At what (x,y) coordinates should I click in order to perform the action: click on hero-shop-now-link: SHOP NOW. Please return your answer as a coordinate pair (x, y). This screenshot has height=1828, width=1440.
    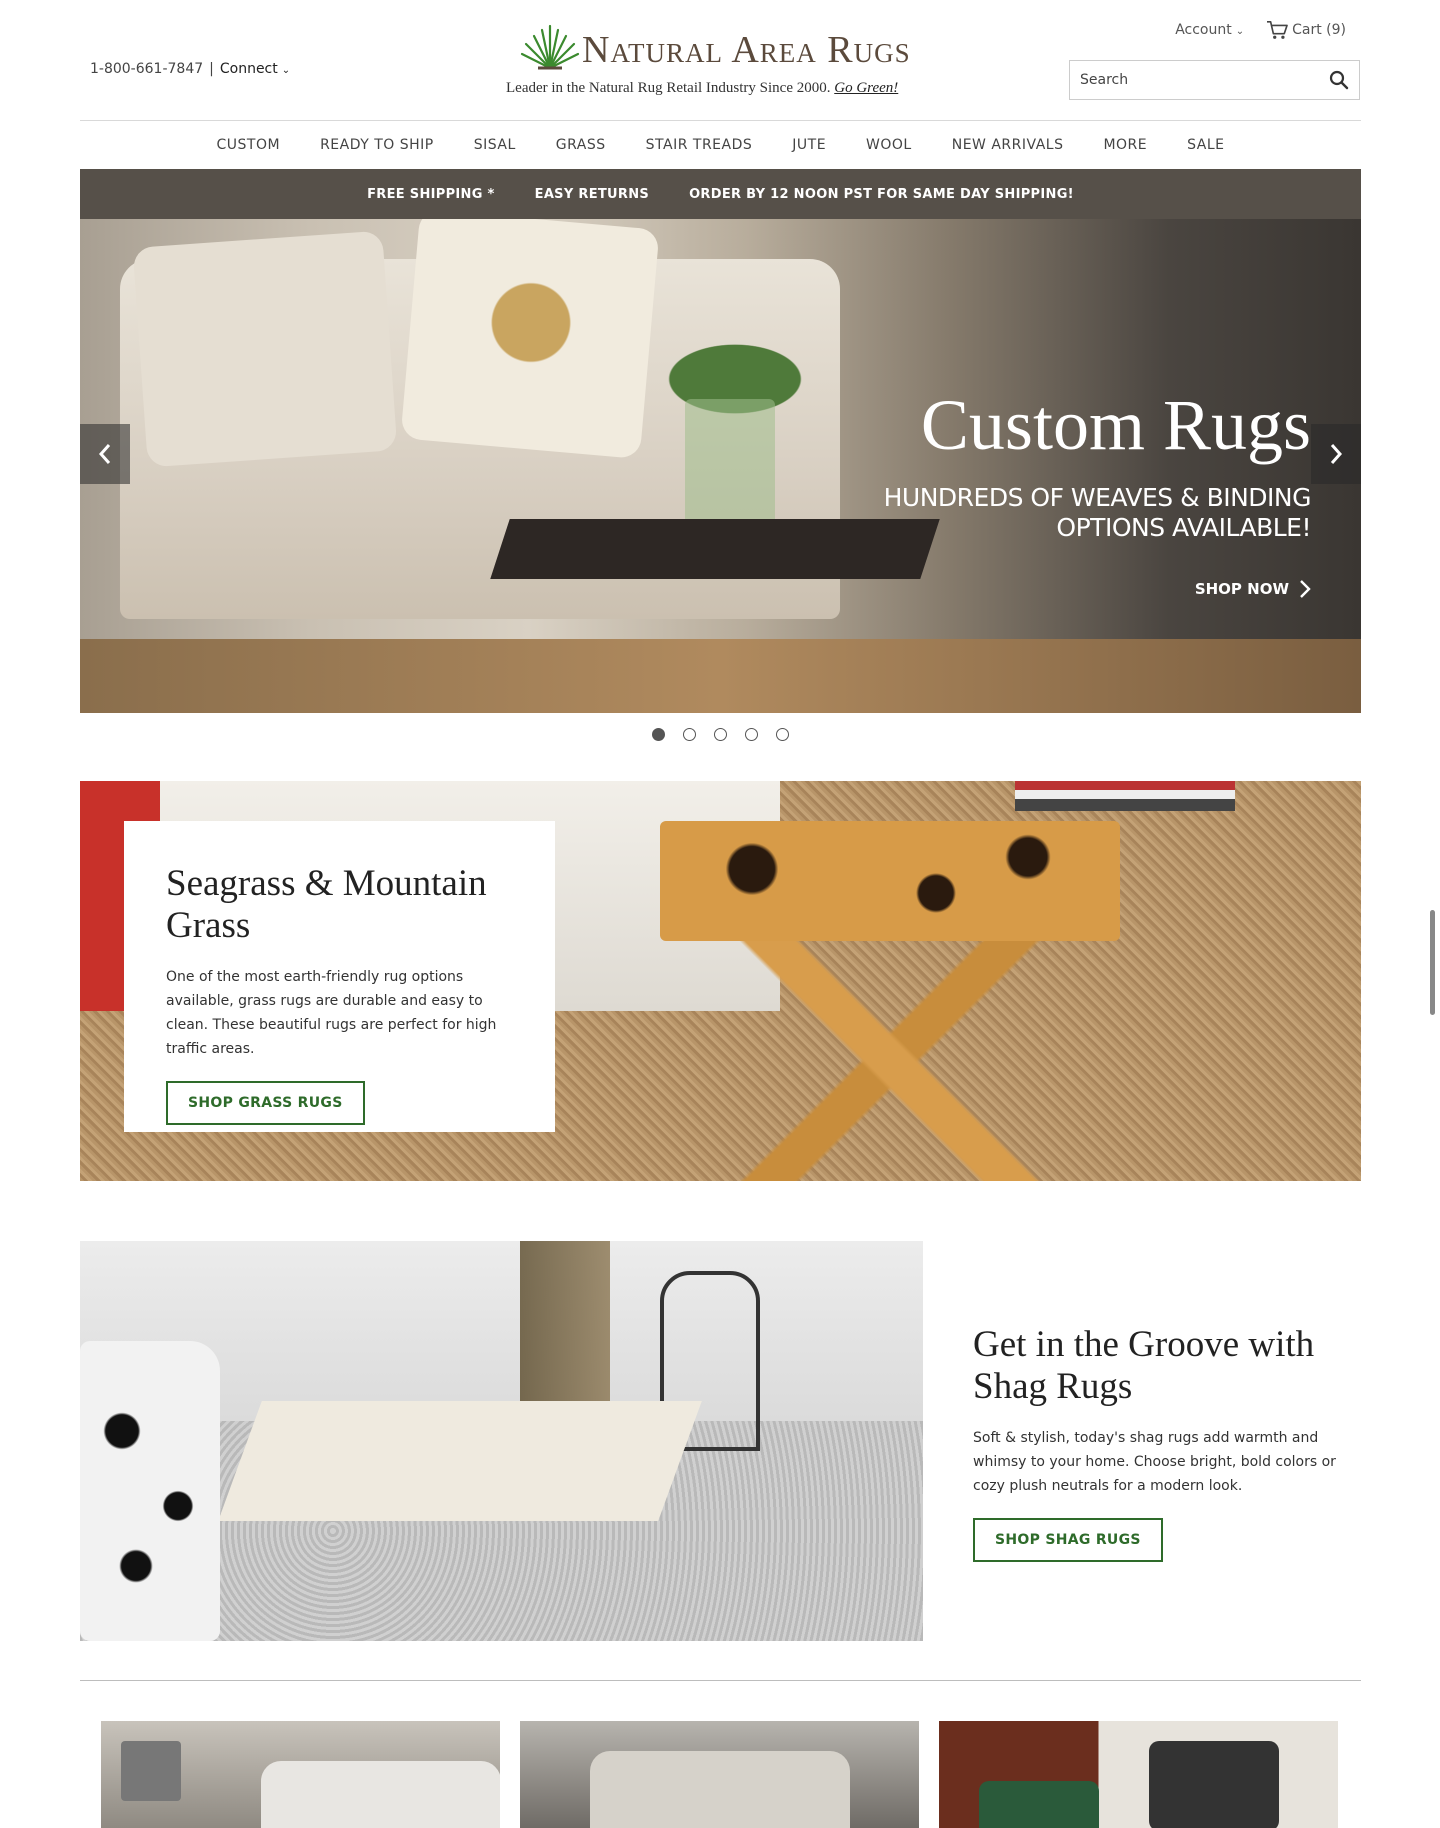
    Looking at the image, I should click on (1253, 589).